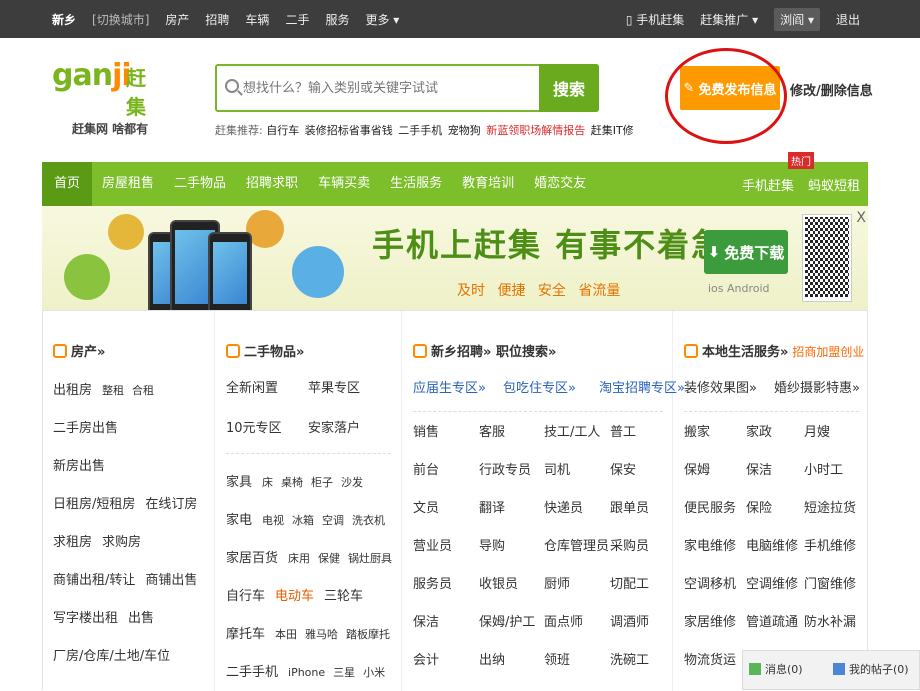  I want to click on banner-subtitle: 及时 便捷 安全 省流量, so click(539, 291).